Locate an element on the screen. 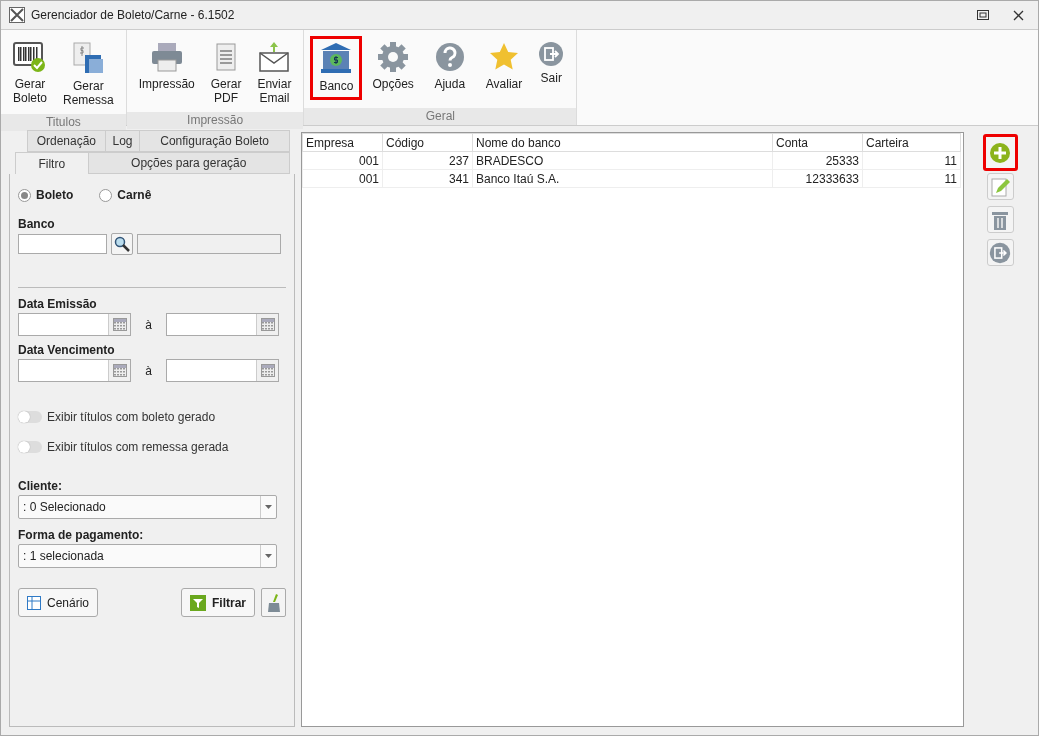  app-logo-icon is located at coordinates (17, 15).